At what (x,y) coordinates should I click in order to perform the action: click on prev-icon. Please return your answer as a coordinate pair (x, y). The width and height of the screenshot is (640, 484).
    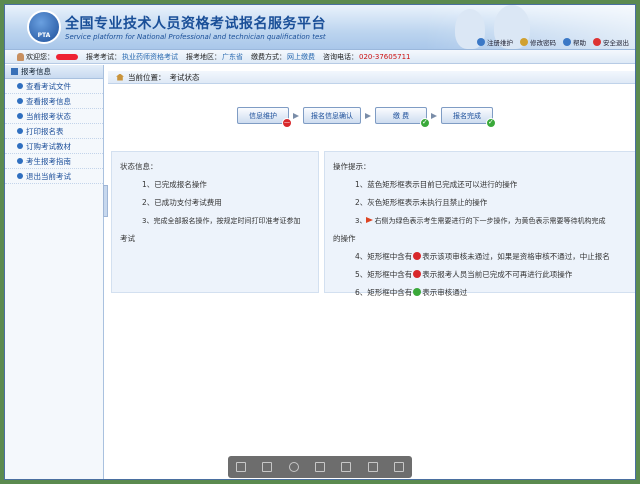
    Looking at the image, I should click on (241, 467).